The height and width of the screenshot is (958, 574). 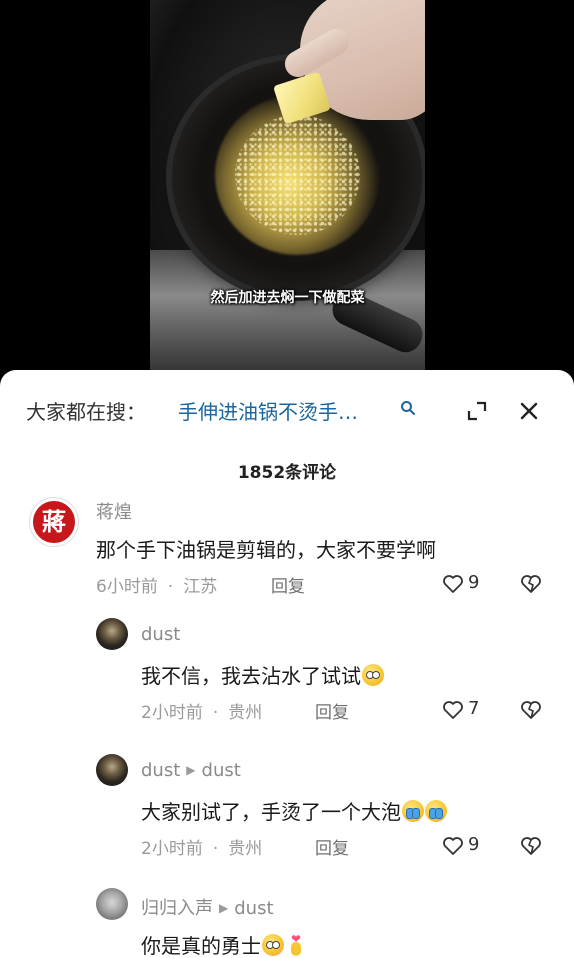 What do you see at coordinates (251, 676) in the screenshot?
I see `comment-text-content: 我不信，我去沾水了试试` at bounding box center [251, 676].